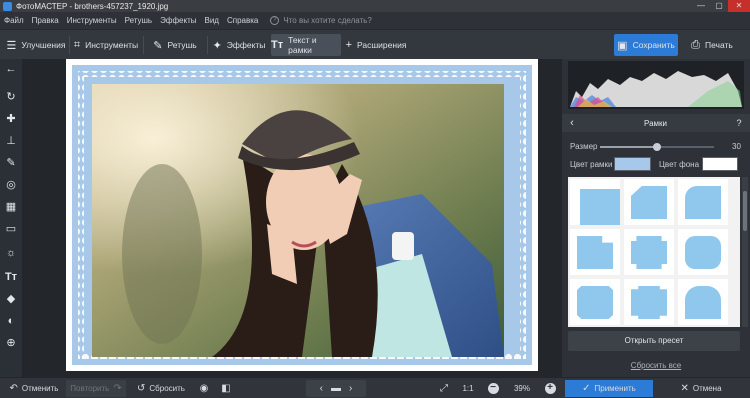 The image size is (750, 398). What do you see at coordinates (158, 45) in the screenshot?
I see `brush-icon: ✎` at bounding box center [158, 45].